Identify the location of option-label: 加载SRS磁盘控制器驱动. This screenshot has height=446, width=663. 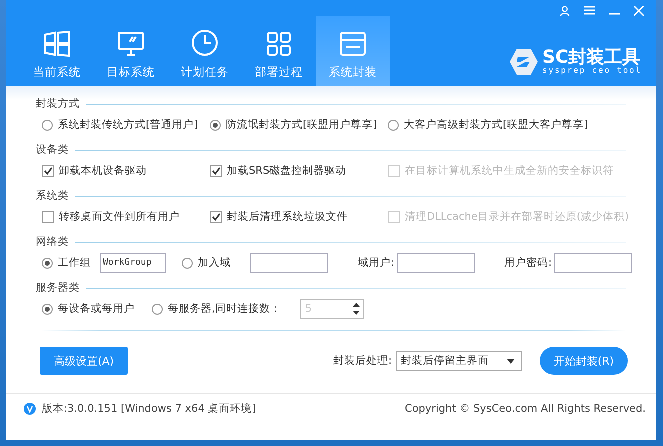
(287, 171).